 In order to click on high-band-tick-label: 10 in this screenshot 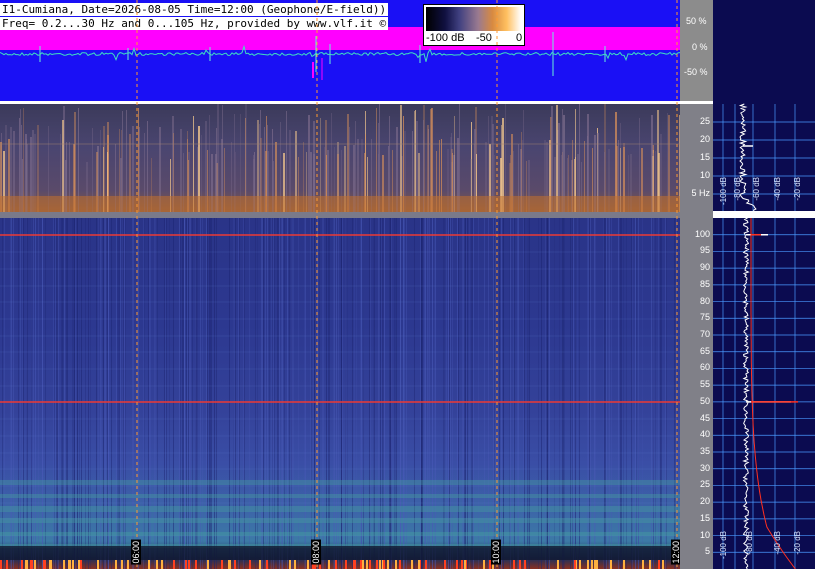, I will do `click(704, 534)`.